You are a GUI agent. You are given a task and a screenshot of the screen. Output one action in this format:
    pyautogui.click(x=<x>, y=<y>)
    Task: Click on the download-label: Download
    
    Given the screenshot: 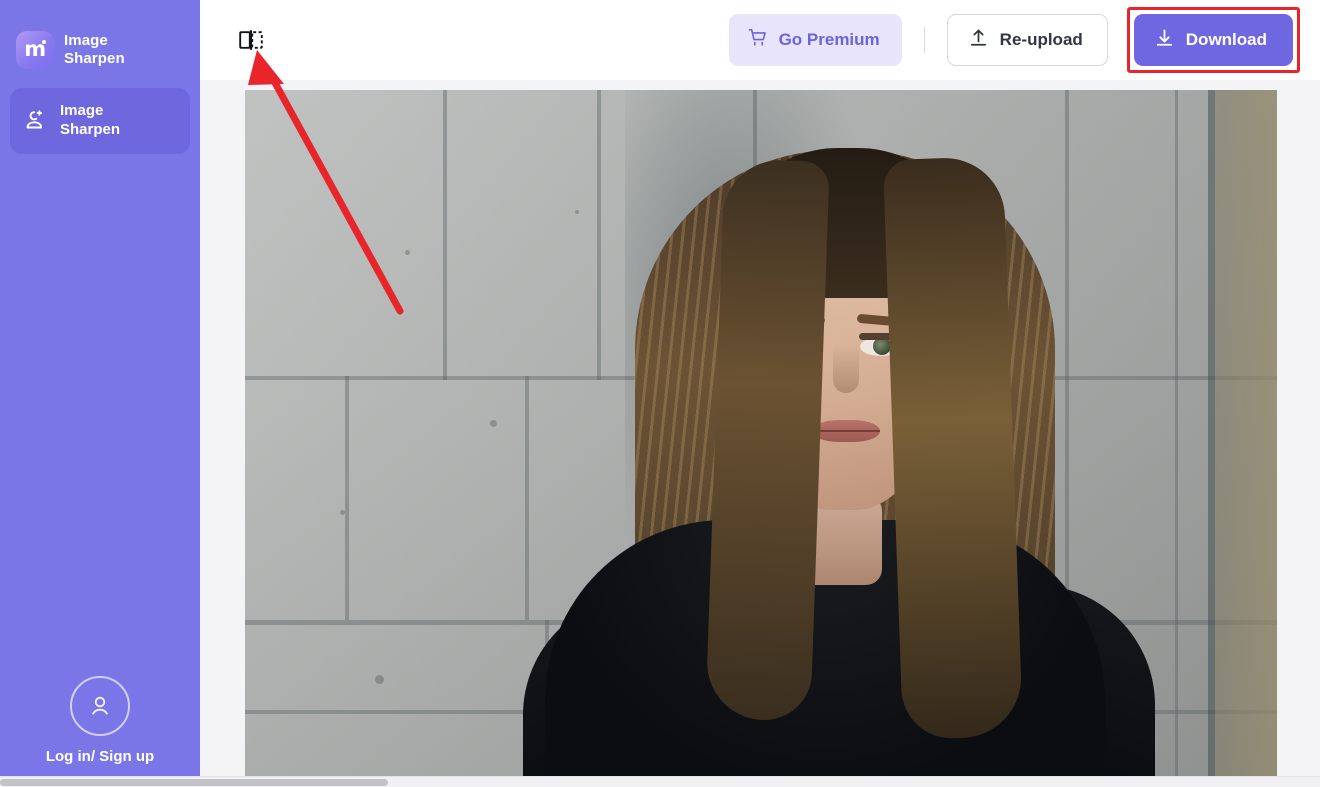 What is the action you would take?
    pyautogui.click(x=1226, y=39)
    